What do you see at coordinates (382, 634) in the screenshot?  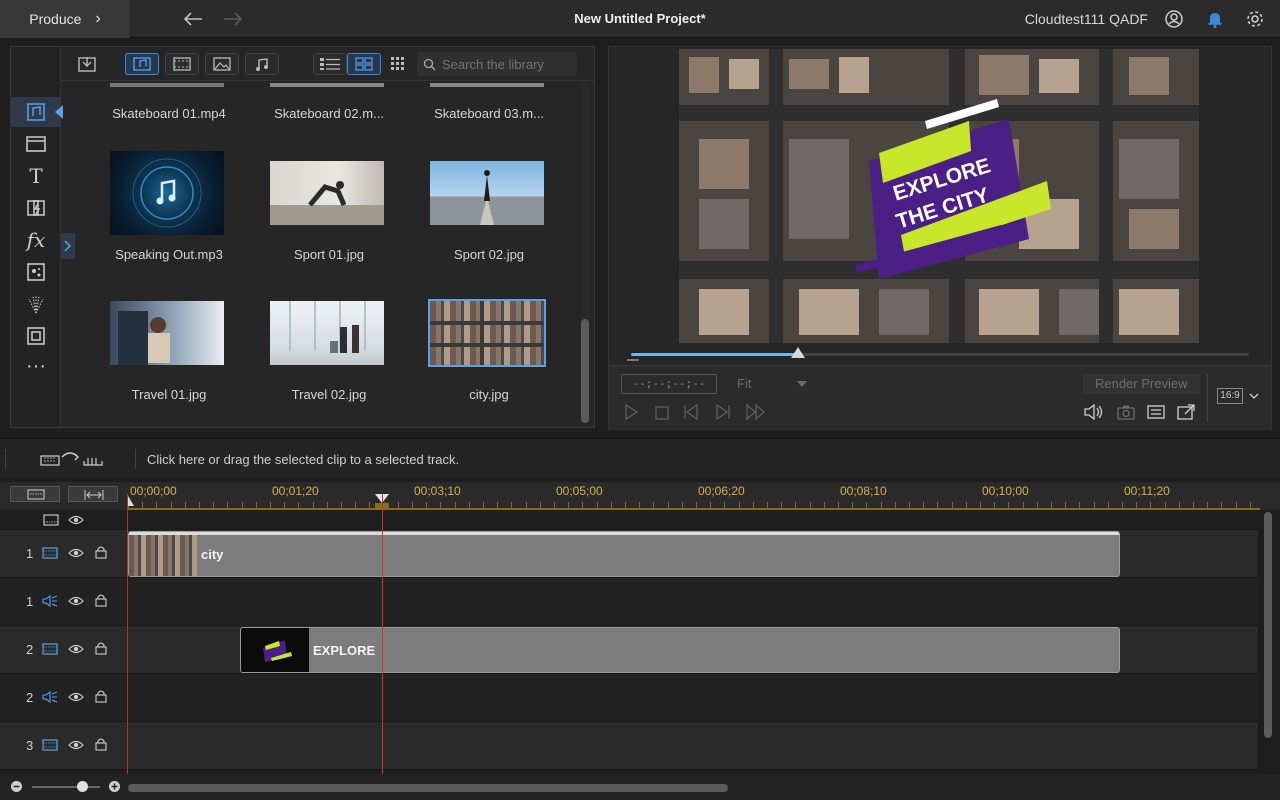 I see `playhead-line` at bounding box center [382, 634].